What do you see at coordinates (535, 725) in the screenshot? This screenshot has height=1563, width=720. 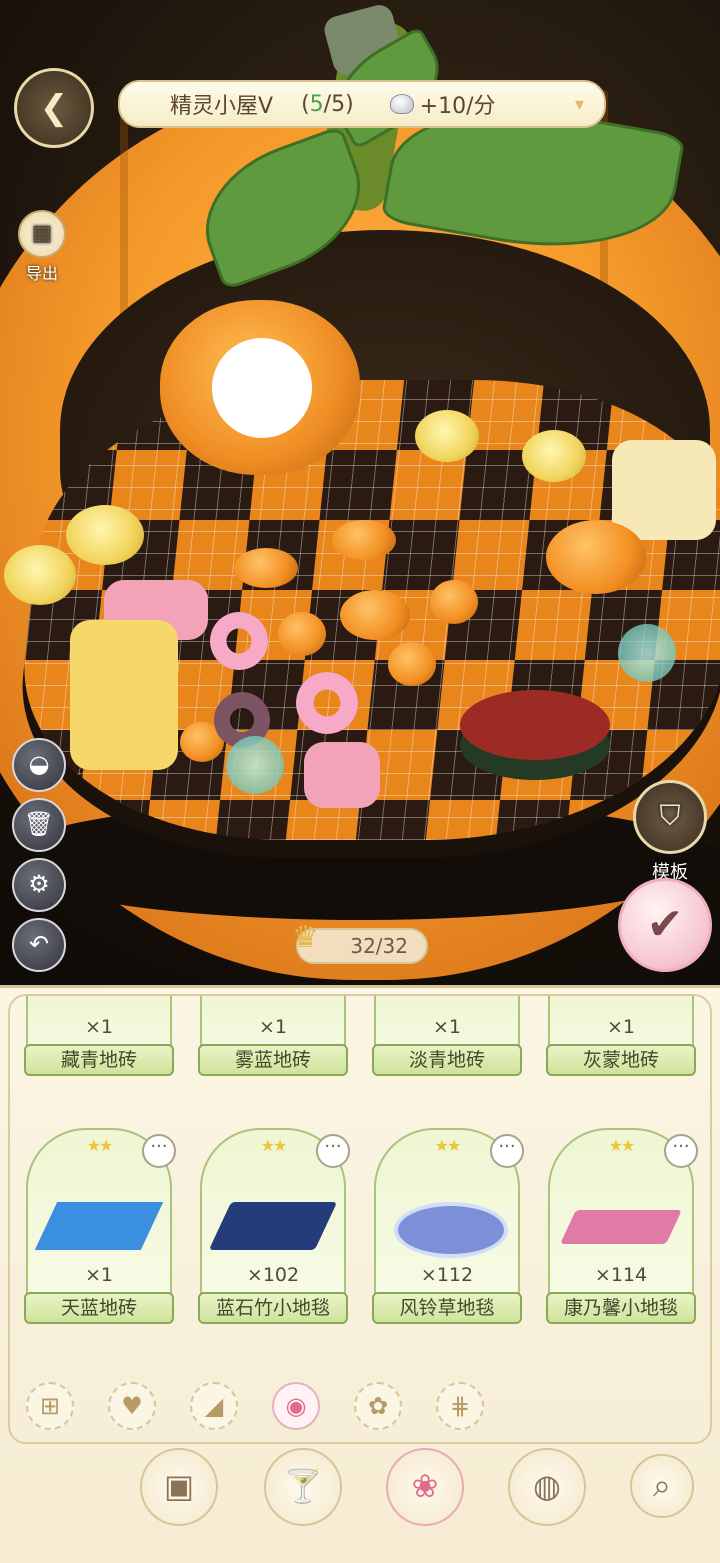 I see `halloween-banquet-table` at bounding box center [535, 725].